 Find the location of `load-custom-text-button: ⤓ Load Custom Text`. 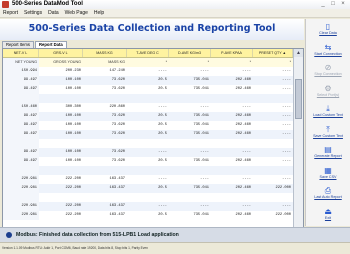

load-custom-text-button: ⤓ Load Custom Text is located at coordinates (328, 113).